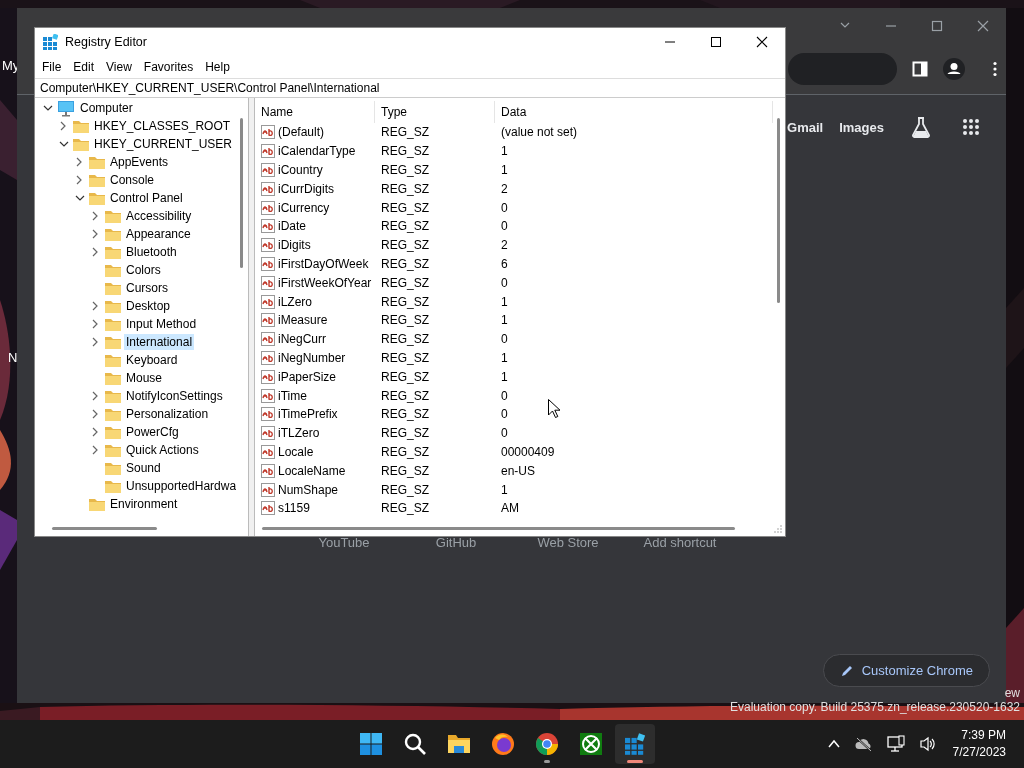 The height and width of the screenshot is (768, 1024). Describe the element at coordinates (303, 320) in the screenshot. I see `value-name: iMeasure` at that location.